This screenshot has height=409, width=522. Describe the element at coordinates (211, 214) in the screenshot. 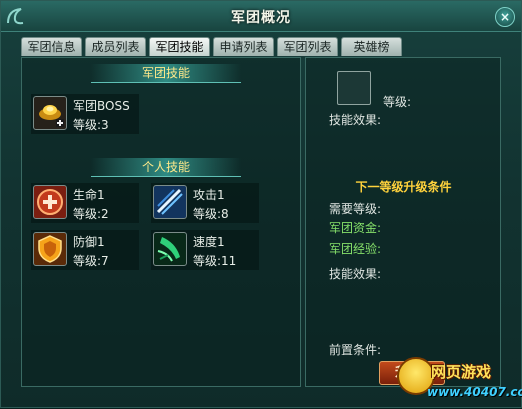

I see `skill-level: 等级:8` at that location.